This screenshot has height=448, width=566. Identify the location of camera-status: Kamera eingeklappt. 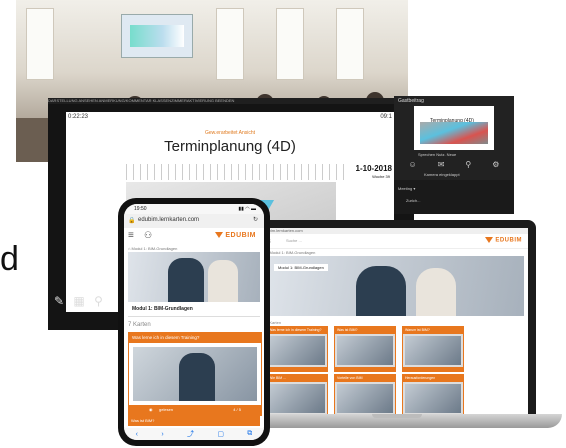
(442, 174).